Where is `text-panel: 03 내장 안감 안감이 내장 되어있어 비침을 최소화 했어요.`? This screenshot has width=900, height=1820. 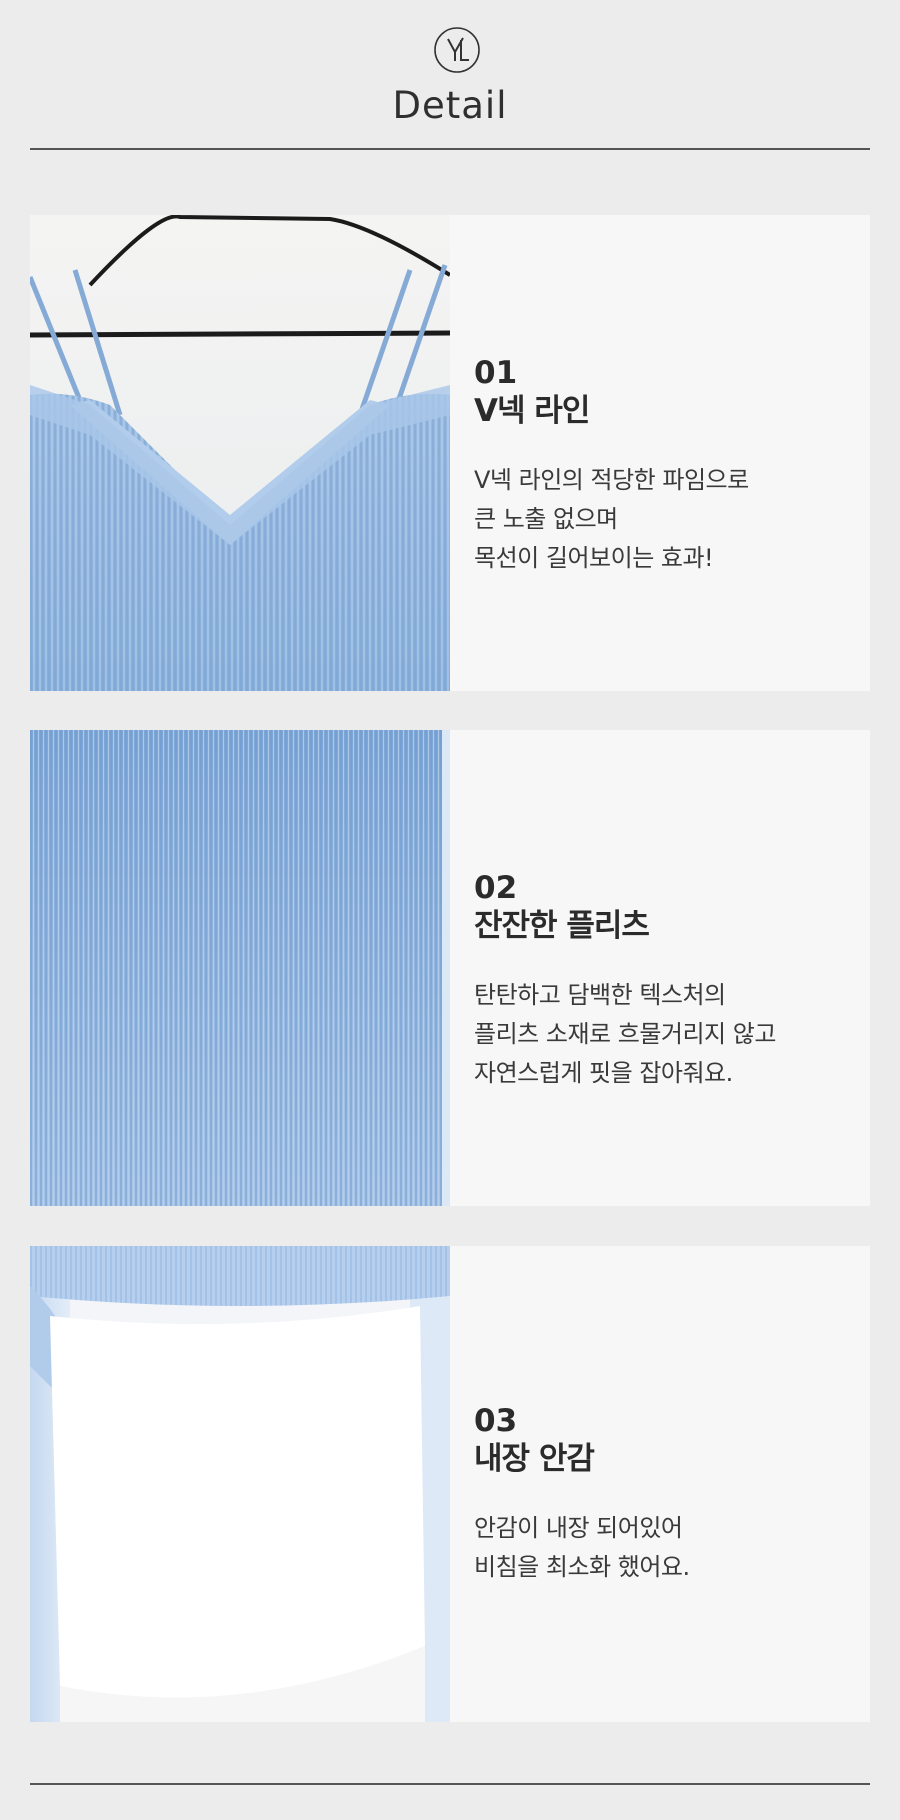 text-panel: 03 내장 안감 안감이 내장 되어있어 비침을 최소화 했어요. is located at coordinates (660, 1484).